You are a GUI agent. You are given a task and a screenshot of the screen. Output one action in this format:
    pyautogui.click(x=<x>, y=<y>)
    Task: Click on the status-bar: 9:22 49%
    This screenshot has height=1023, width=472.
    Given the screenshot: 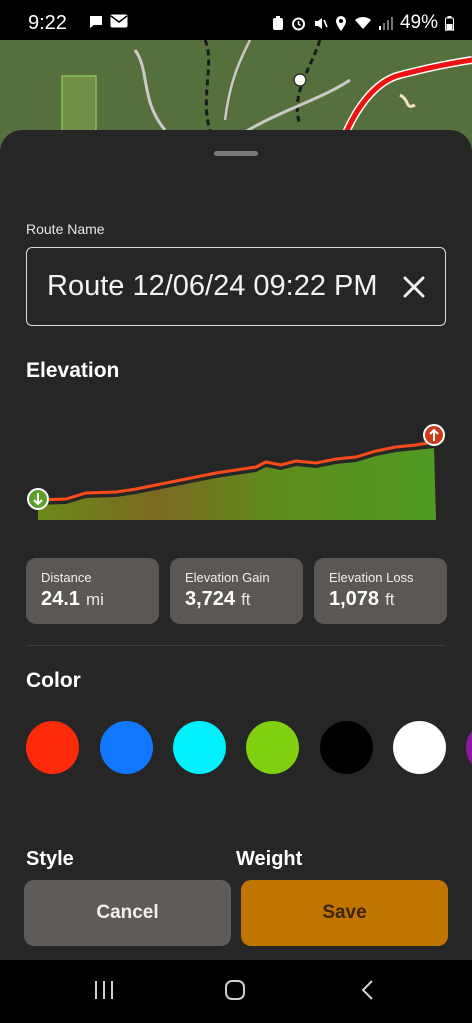 What is the action you would take?
    pyautogui.click(x=236, y=20)
    